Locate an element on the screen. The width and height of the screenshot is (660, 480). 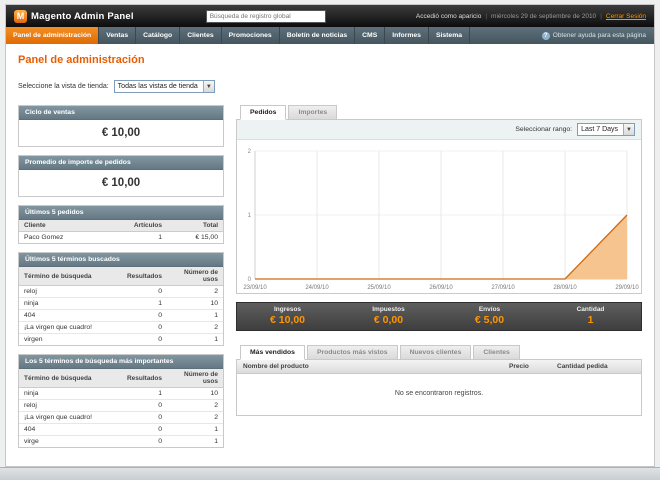
average-orders-box: Promedio de importe de pedidos € 10,00 is located at coordinates (121, 176).